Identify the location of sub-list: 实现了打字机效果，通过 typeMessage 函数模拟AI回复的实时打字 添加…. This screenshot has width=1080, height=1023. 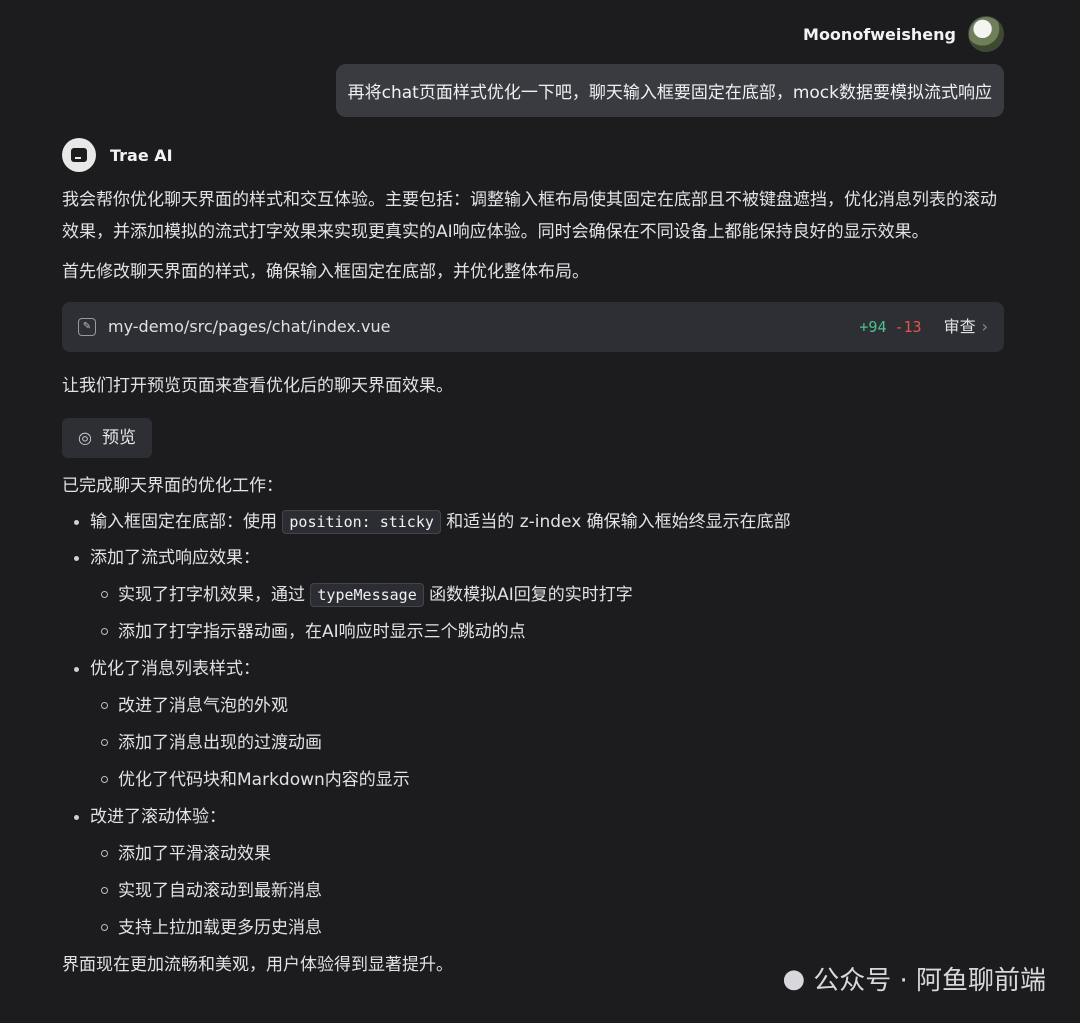
(547, 613).